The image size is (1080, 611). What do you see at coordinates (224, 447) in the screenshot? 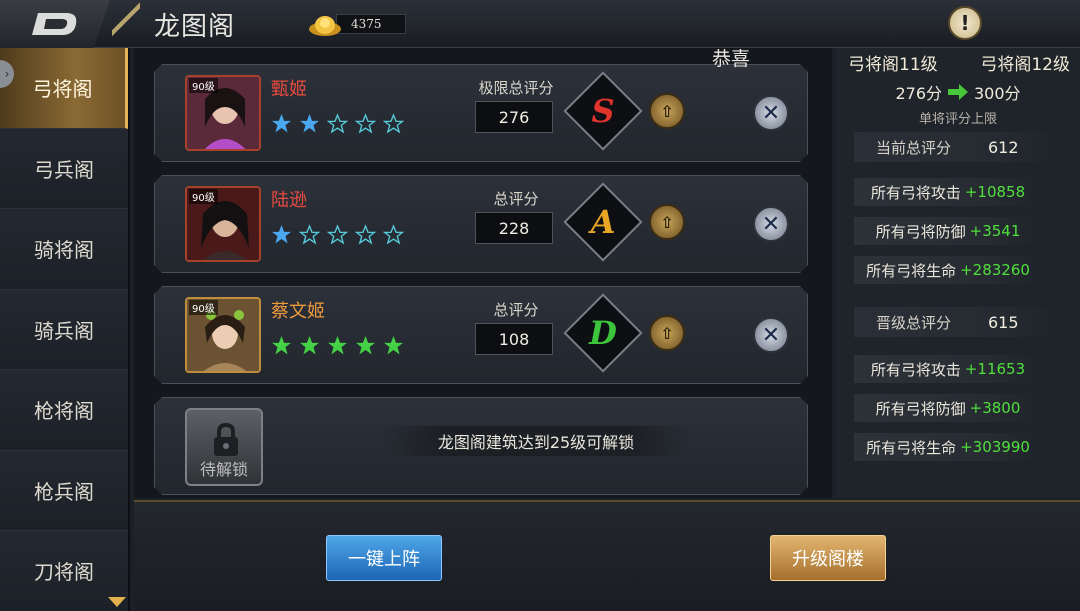
I see `locked-slot-box: 待解锁` at bounding box center [224, 447].